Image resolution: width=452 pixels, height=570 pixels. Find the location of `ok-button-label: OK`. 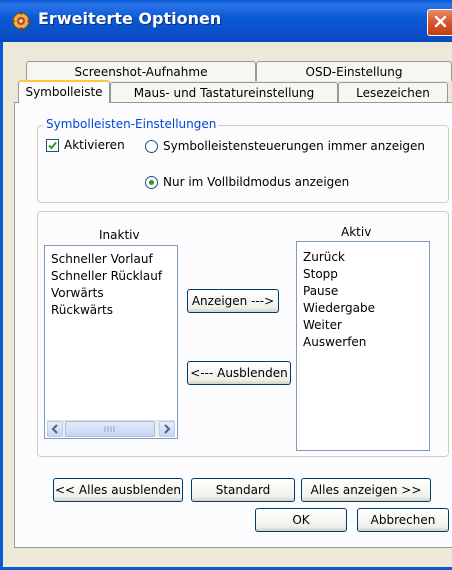

ok-button-label: OK is located at coordinates (301, 520).